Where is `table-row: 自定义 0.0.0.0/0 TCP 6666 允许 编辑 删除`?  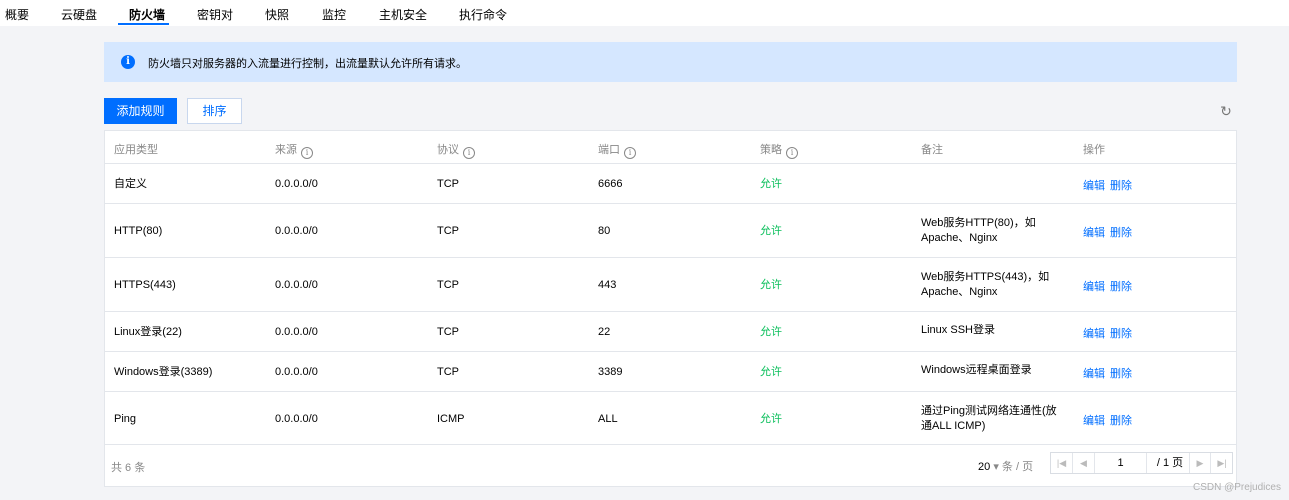 table-row: 自定义 0.0.0.0/0 TCP 6666 允许 编辑 删除 is located at coordinates (670, 184).